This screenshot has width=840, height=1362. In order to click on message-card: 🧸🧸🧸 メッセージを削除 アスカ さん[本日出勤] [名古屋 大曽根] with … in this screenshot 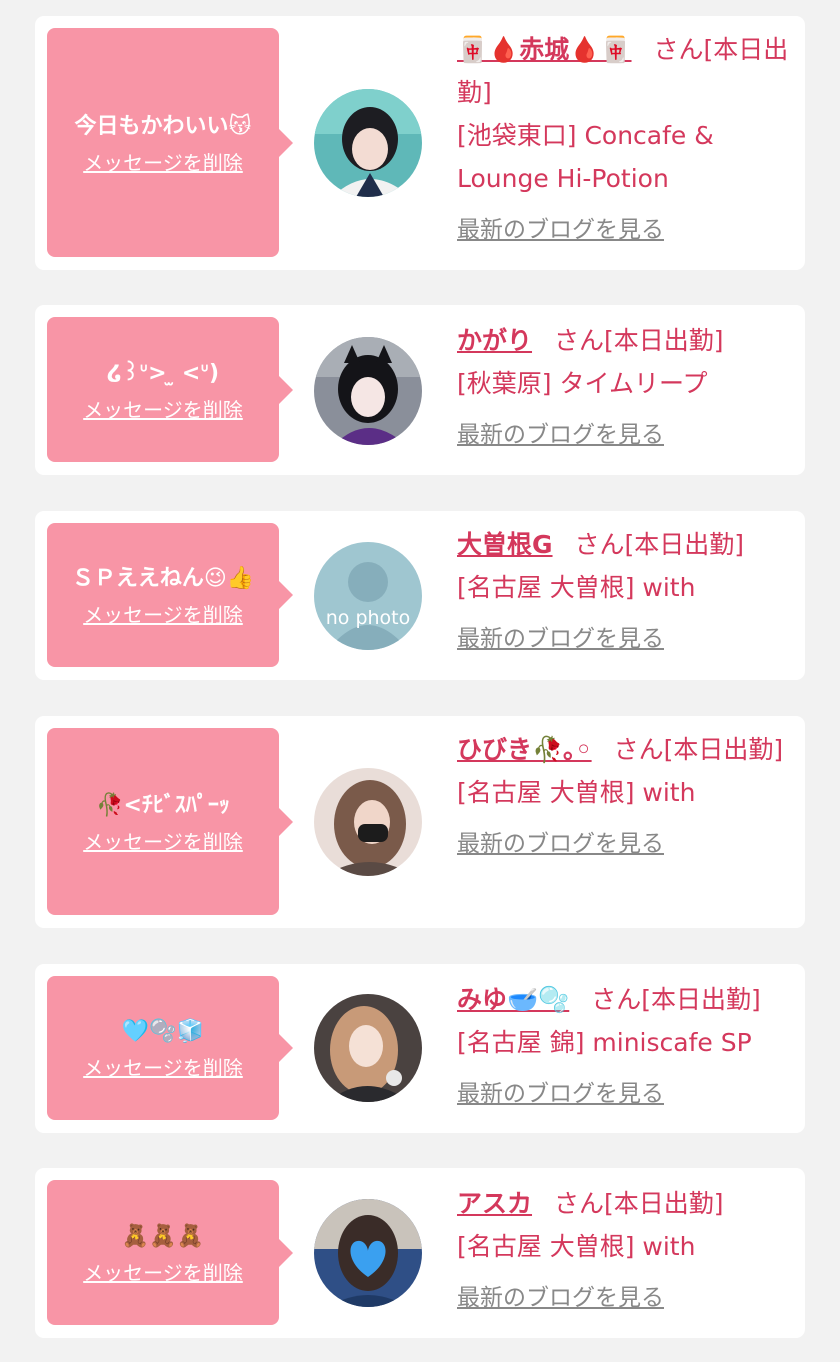, I will do `click(420, 1253)`.